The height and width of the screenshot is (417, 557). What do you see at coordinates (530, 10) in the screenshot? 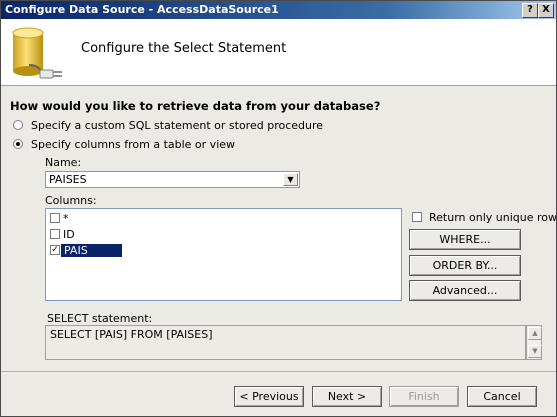
I see `help-button: ?` at bounding box center [530, 10].